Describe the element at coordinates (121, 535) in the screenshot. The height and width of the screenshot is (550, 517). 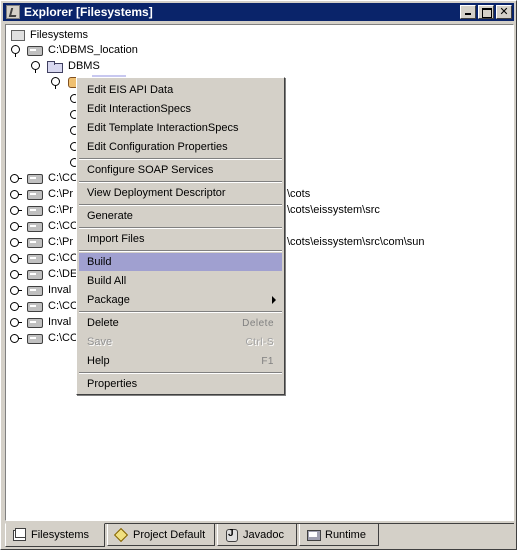
I see `project-icon` at that location.